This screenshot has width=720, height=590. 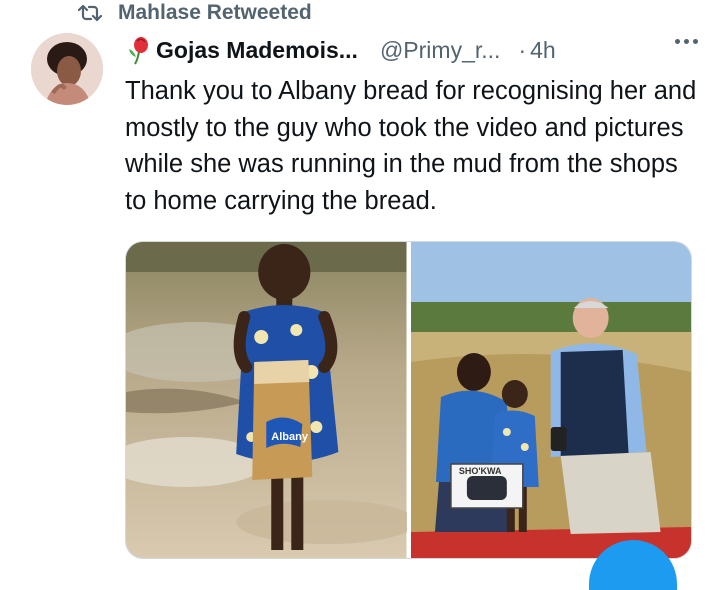 What do you see at coordinates (67, 69) in the screenshot?
I see `avatar` at bounding box center [67, 69].